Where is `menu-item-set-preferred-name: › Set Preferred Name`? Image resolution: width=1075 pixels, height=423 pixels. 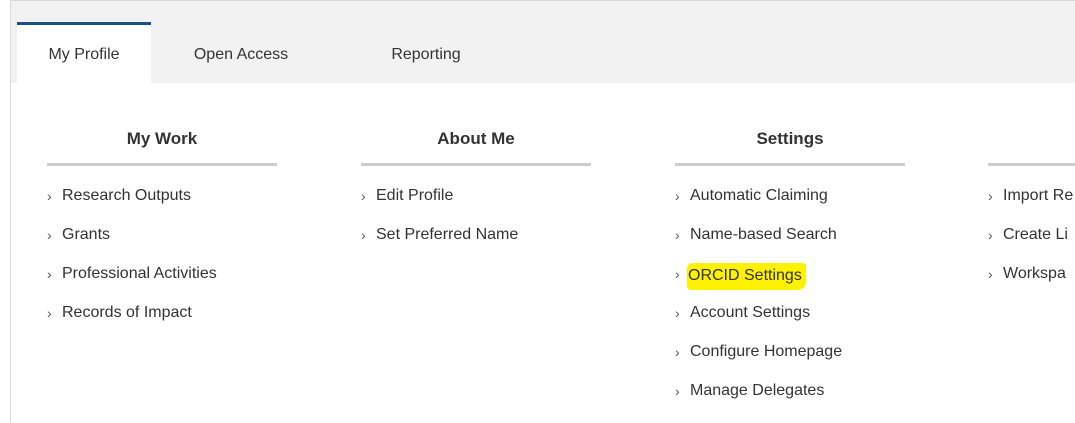 menu-item-set-preferred-name: › Set Preferred Name is located at coordinates (439, 243).